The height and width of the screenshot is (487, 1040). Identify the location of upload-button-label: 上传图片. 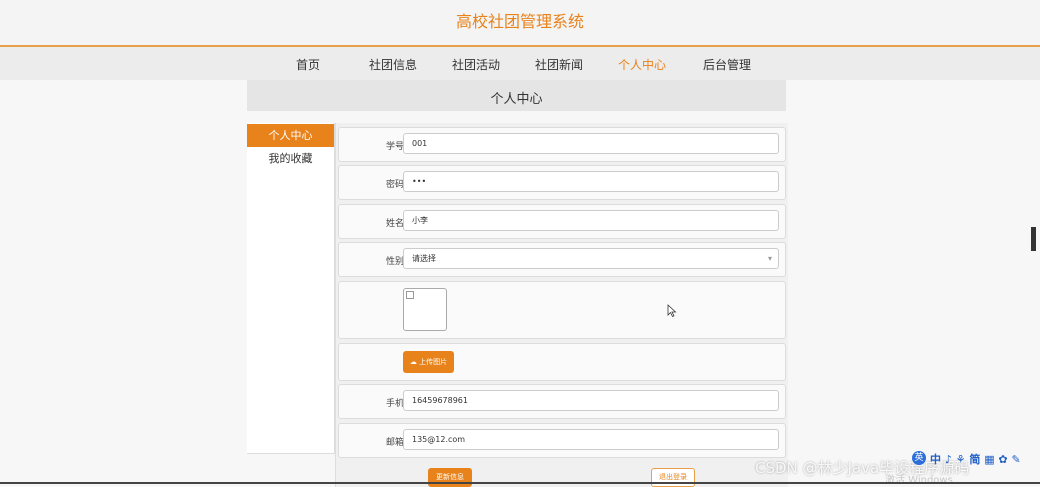
(433, 362).